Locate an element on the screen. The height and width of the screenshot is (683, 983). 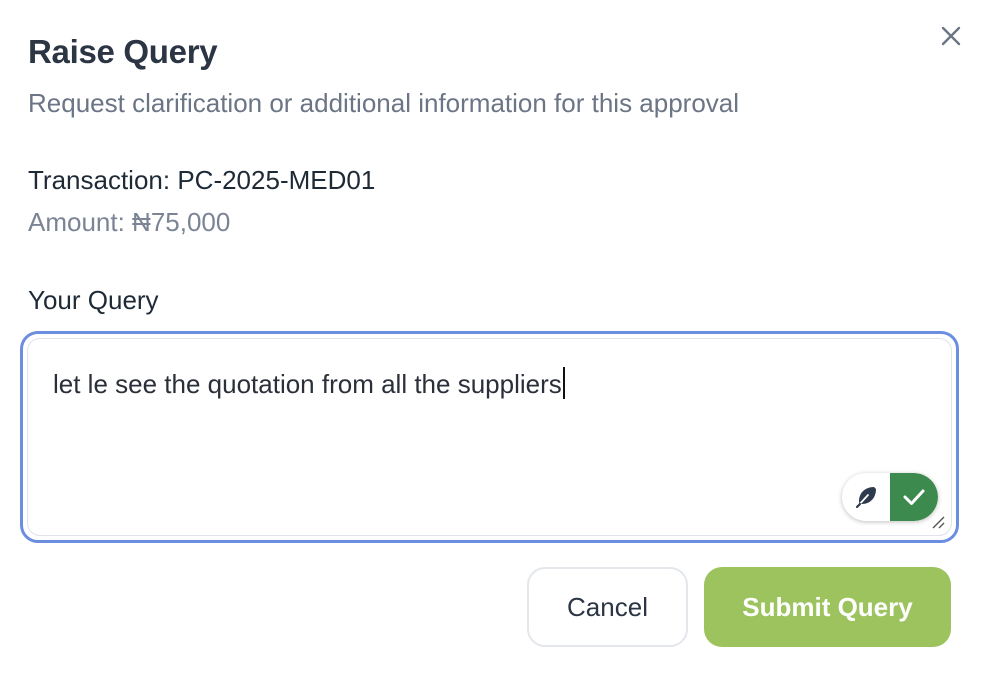
cancel-button: Cancel is located at coordinates (607, 607).